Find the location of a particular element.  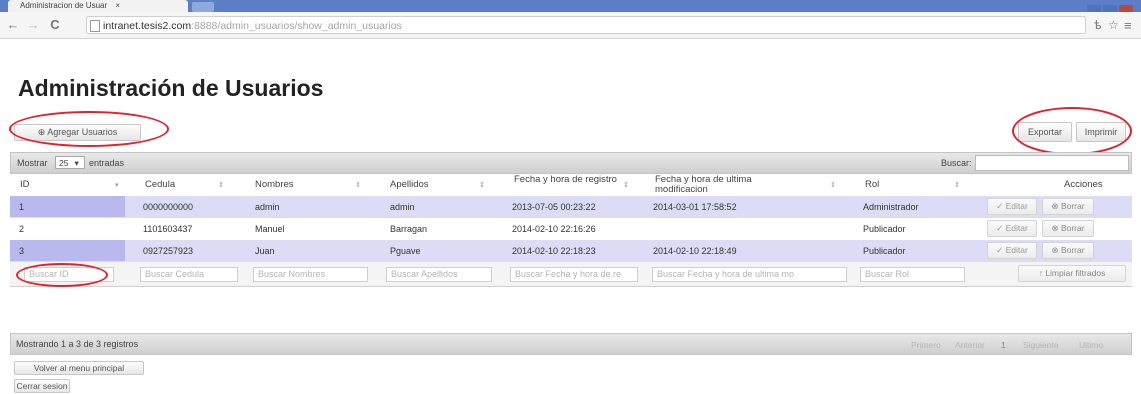

back-to-menu-button: Volver al menu principal is located at coordinates (79, 368).